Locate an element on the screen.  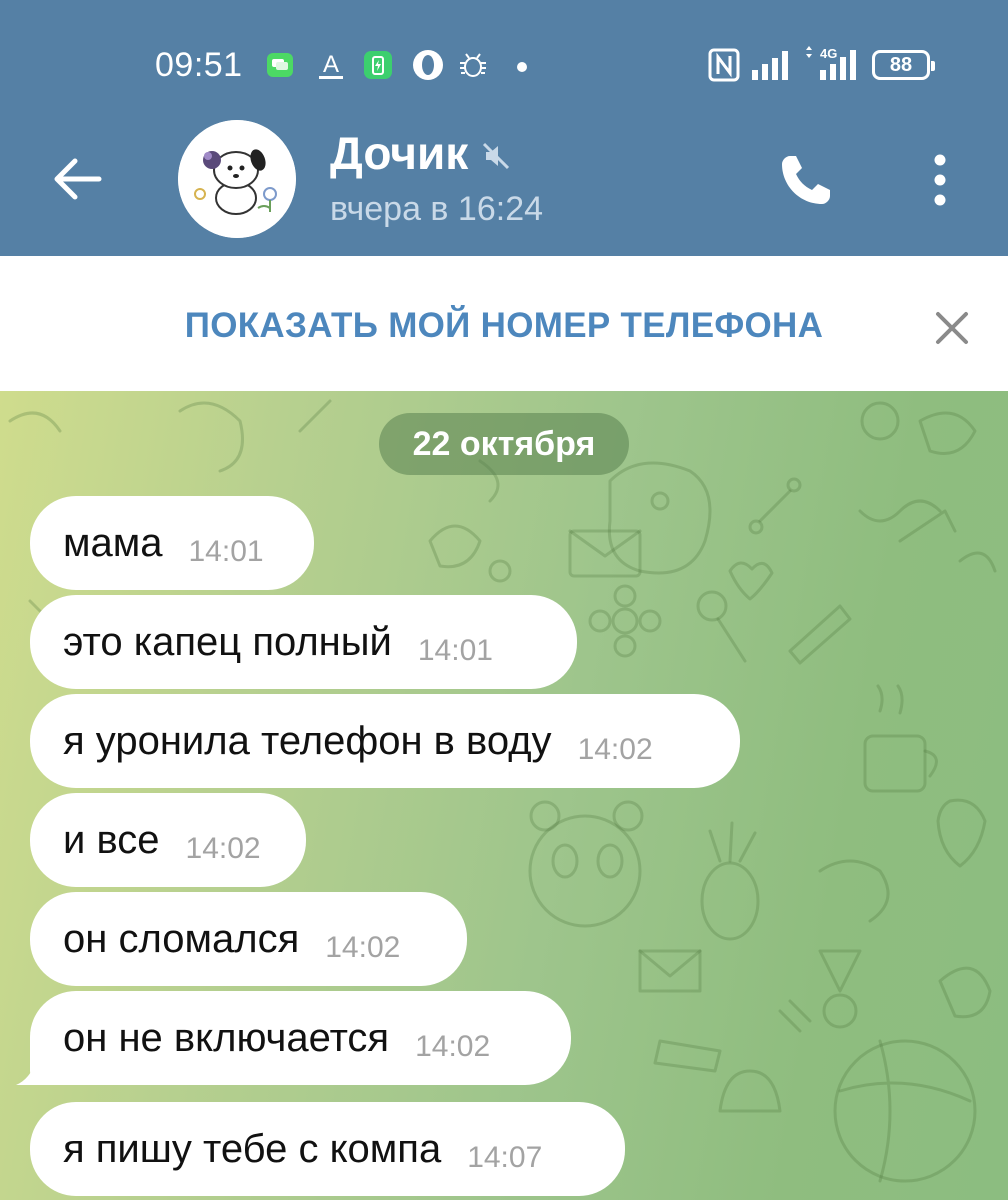
phone-icon is located at coordinates (806, 180).